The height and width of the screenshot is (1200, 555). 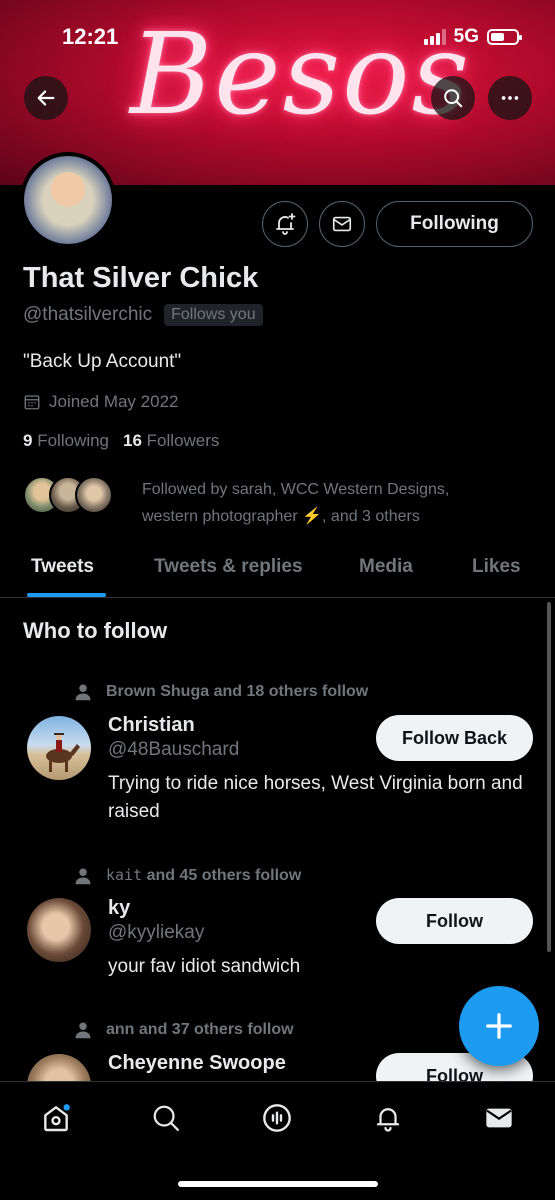 What do you see at coordinates (496, 567) in the screenshot?
I see `tab-likes: Likes` at bounding box center [496, 567].